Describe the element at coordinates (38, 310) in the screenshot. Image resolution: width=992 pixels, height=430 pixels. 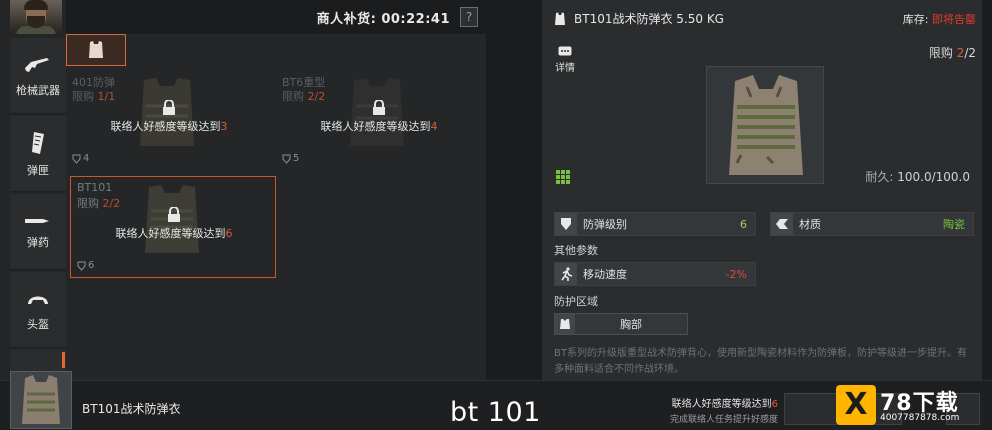
I see `sidebar-item-helmets: 头盔` at that location.